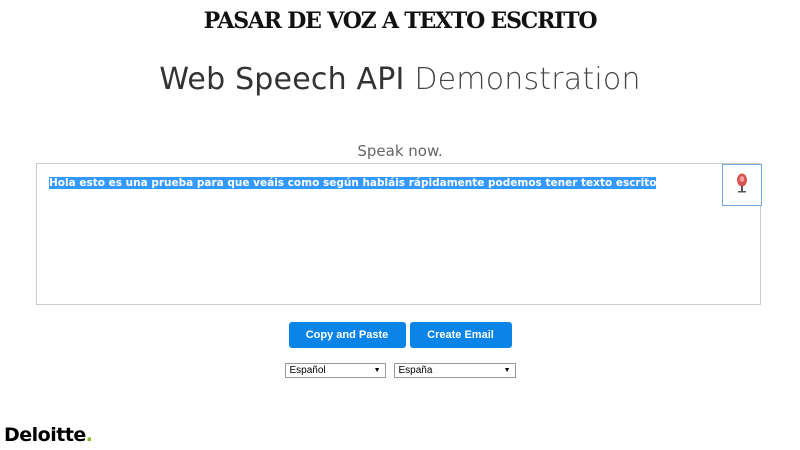  I want to click on action-buttons: Copy and Paste Create Email, so click(400, 335).